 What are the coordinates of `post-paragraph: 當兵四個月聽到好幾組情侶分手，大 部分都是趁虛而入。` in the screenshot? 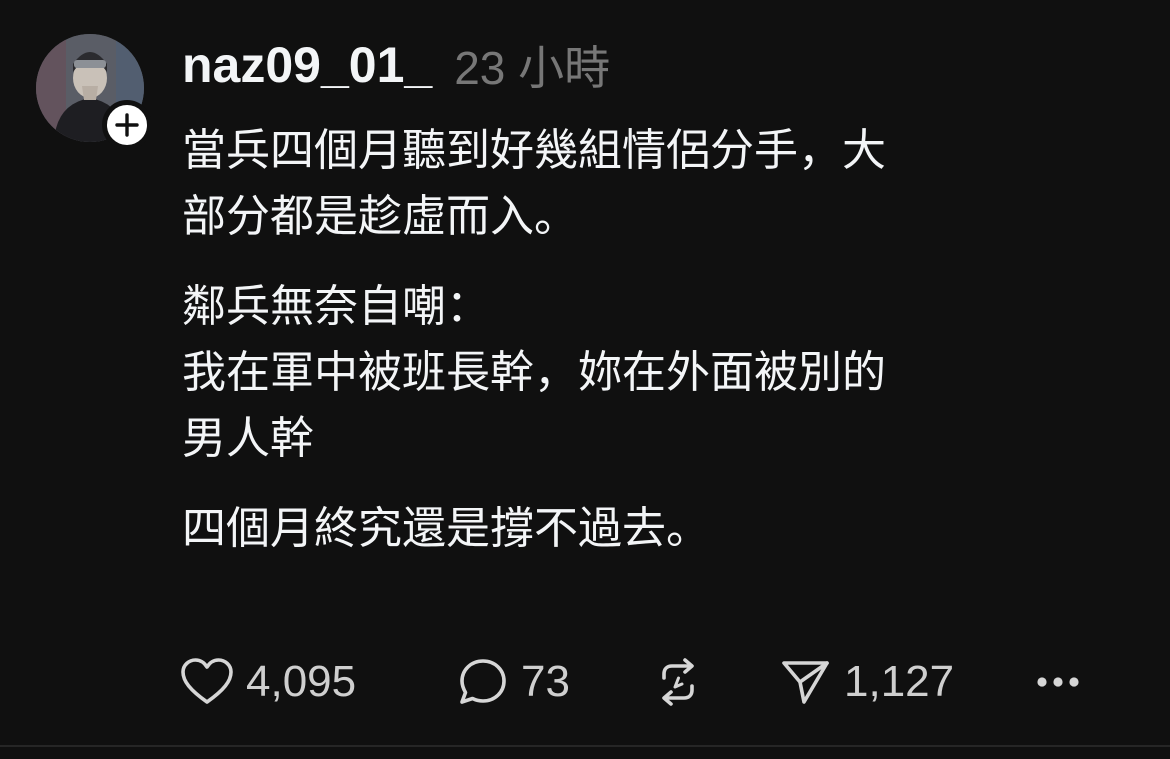 It's located at (662, 184).